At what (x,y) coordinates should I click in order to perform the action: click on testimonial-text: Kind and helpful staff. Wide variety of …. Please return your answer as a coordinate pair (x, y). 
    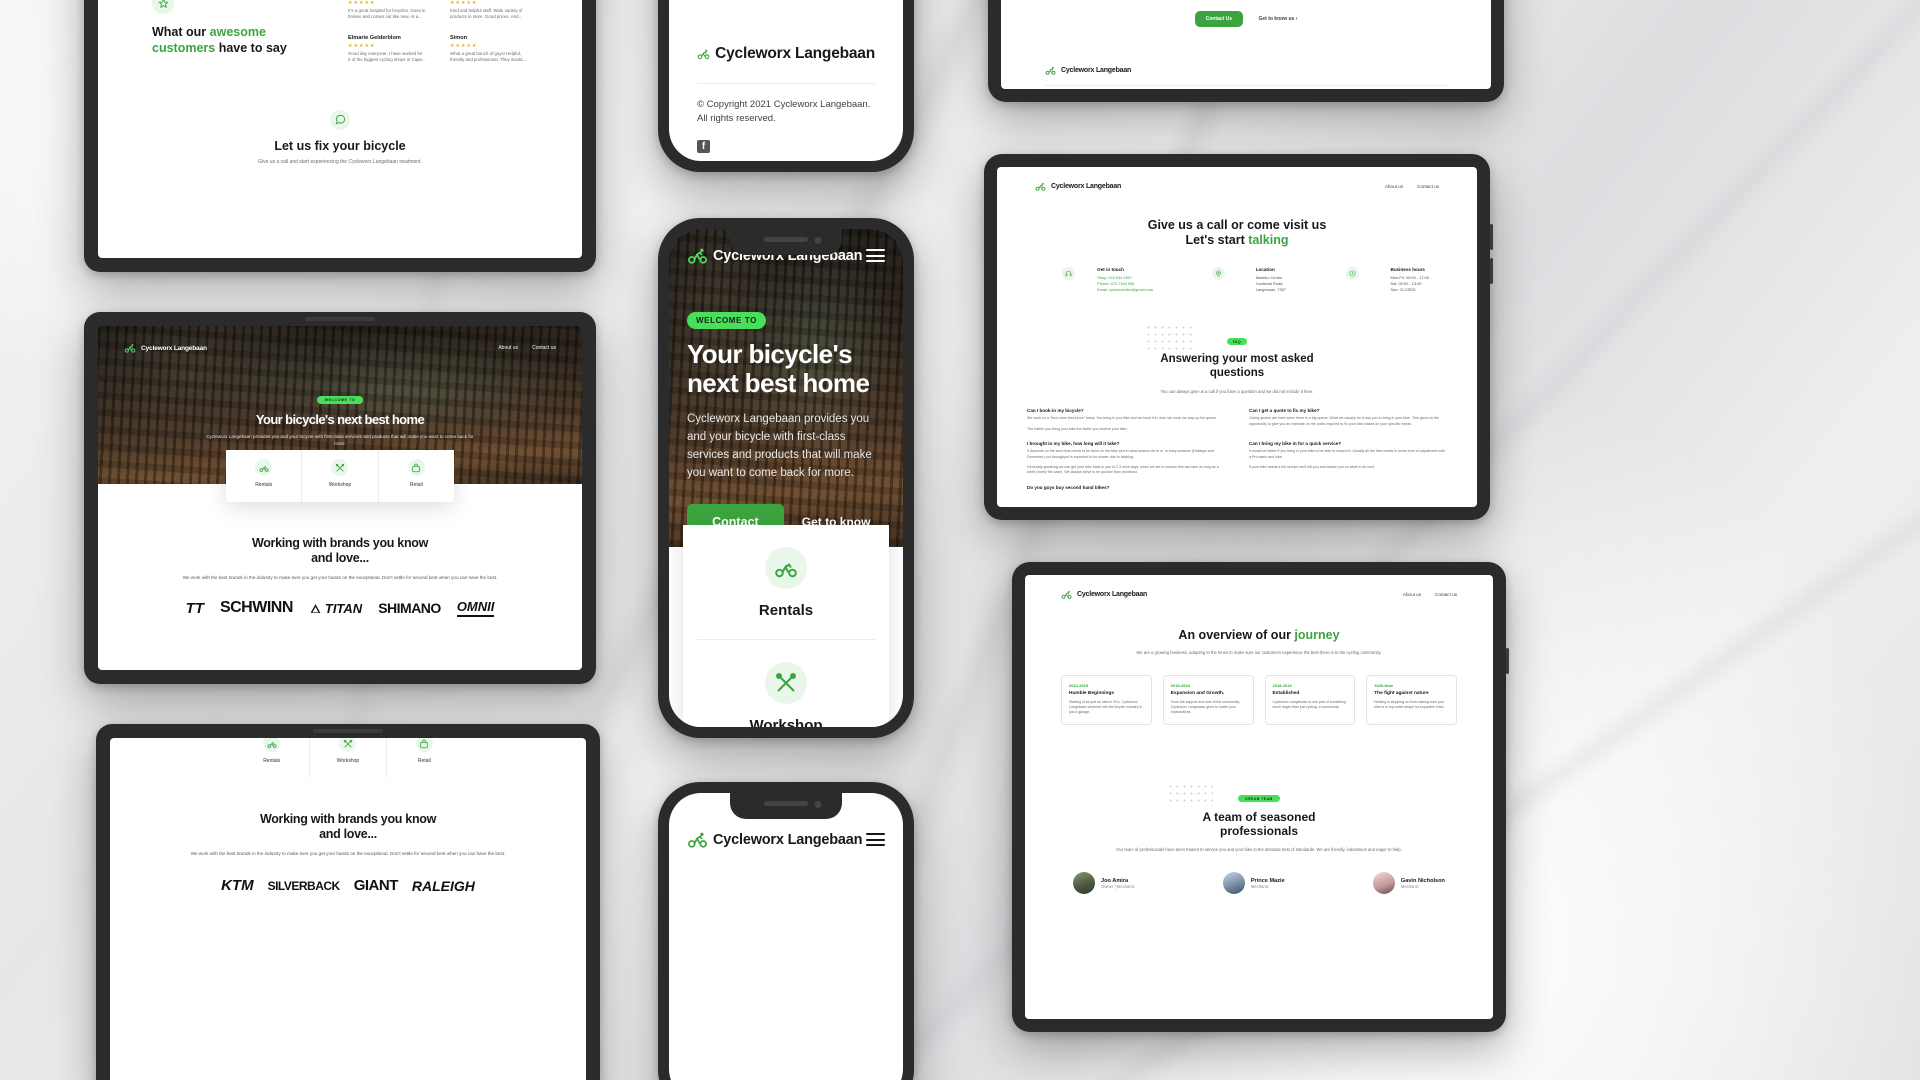
    Looking at the image, I should click on (486, 14).